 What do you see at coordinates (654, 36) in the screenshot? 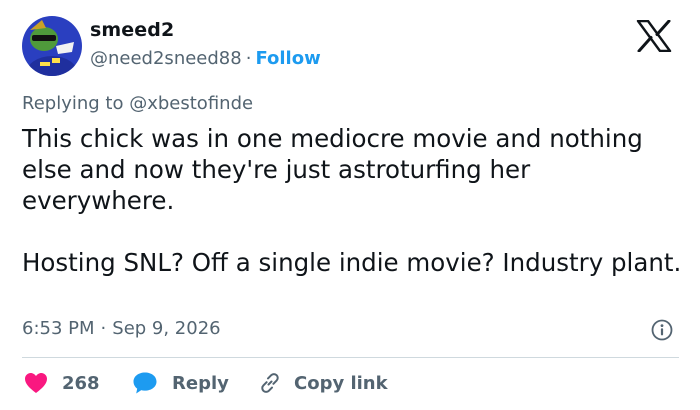
I see `x-logo-icon` at bounding box center [654, 36].